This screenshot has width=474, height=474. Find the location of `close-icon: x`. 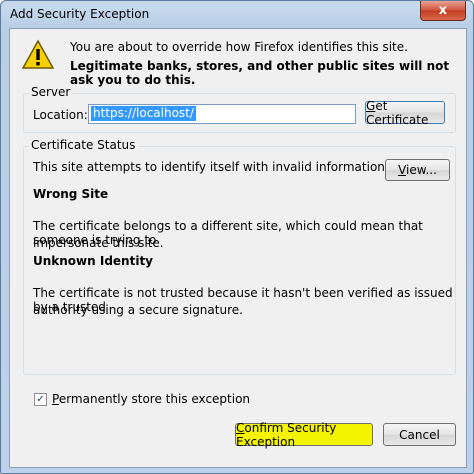

close-icon: x is located at coordinates (443, 10).